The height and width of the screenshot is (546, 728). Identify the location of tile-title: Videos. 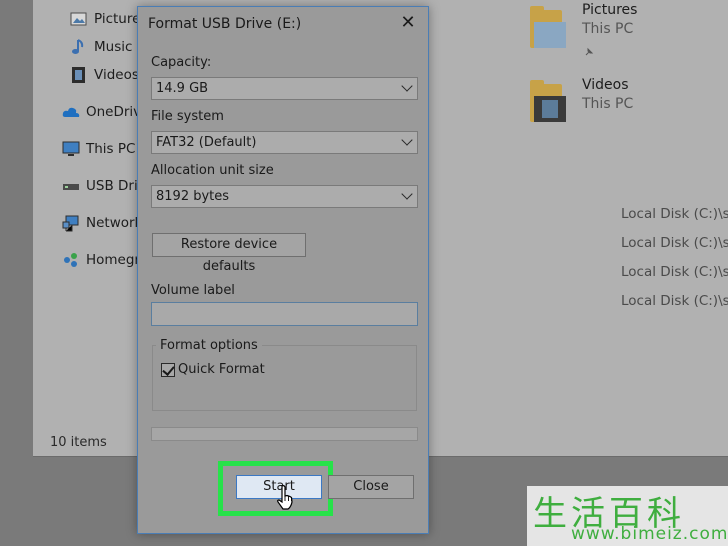
(605, 85).